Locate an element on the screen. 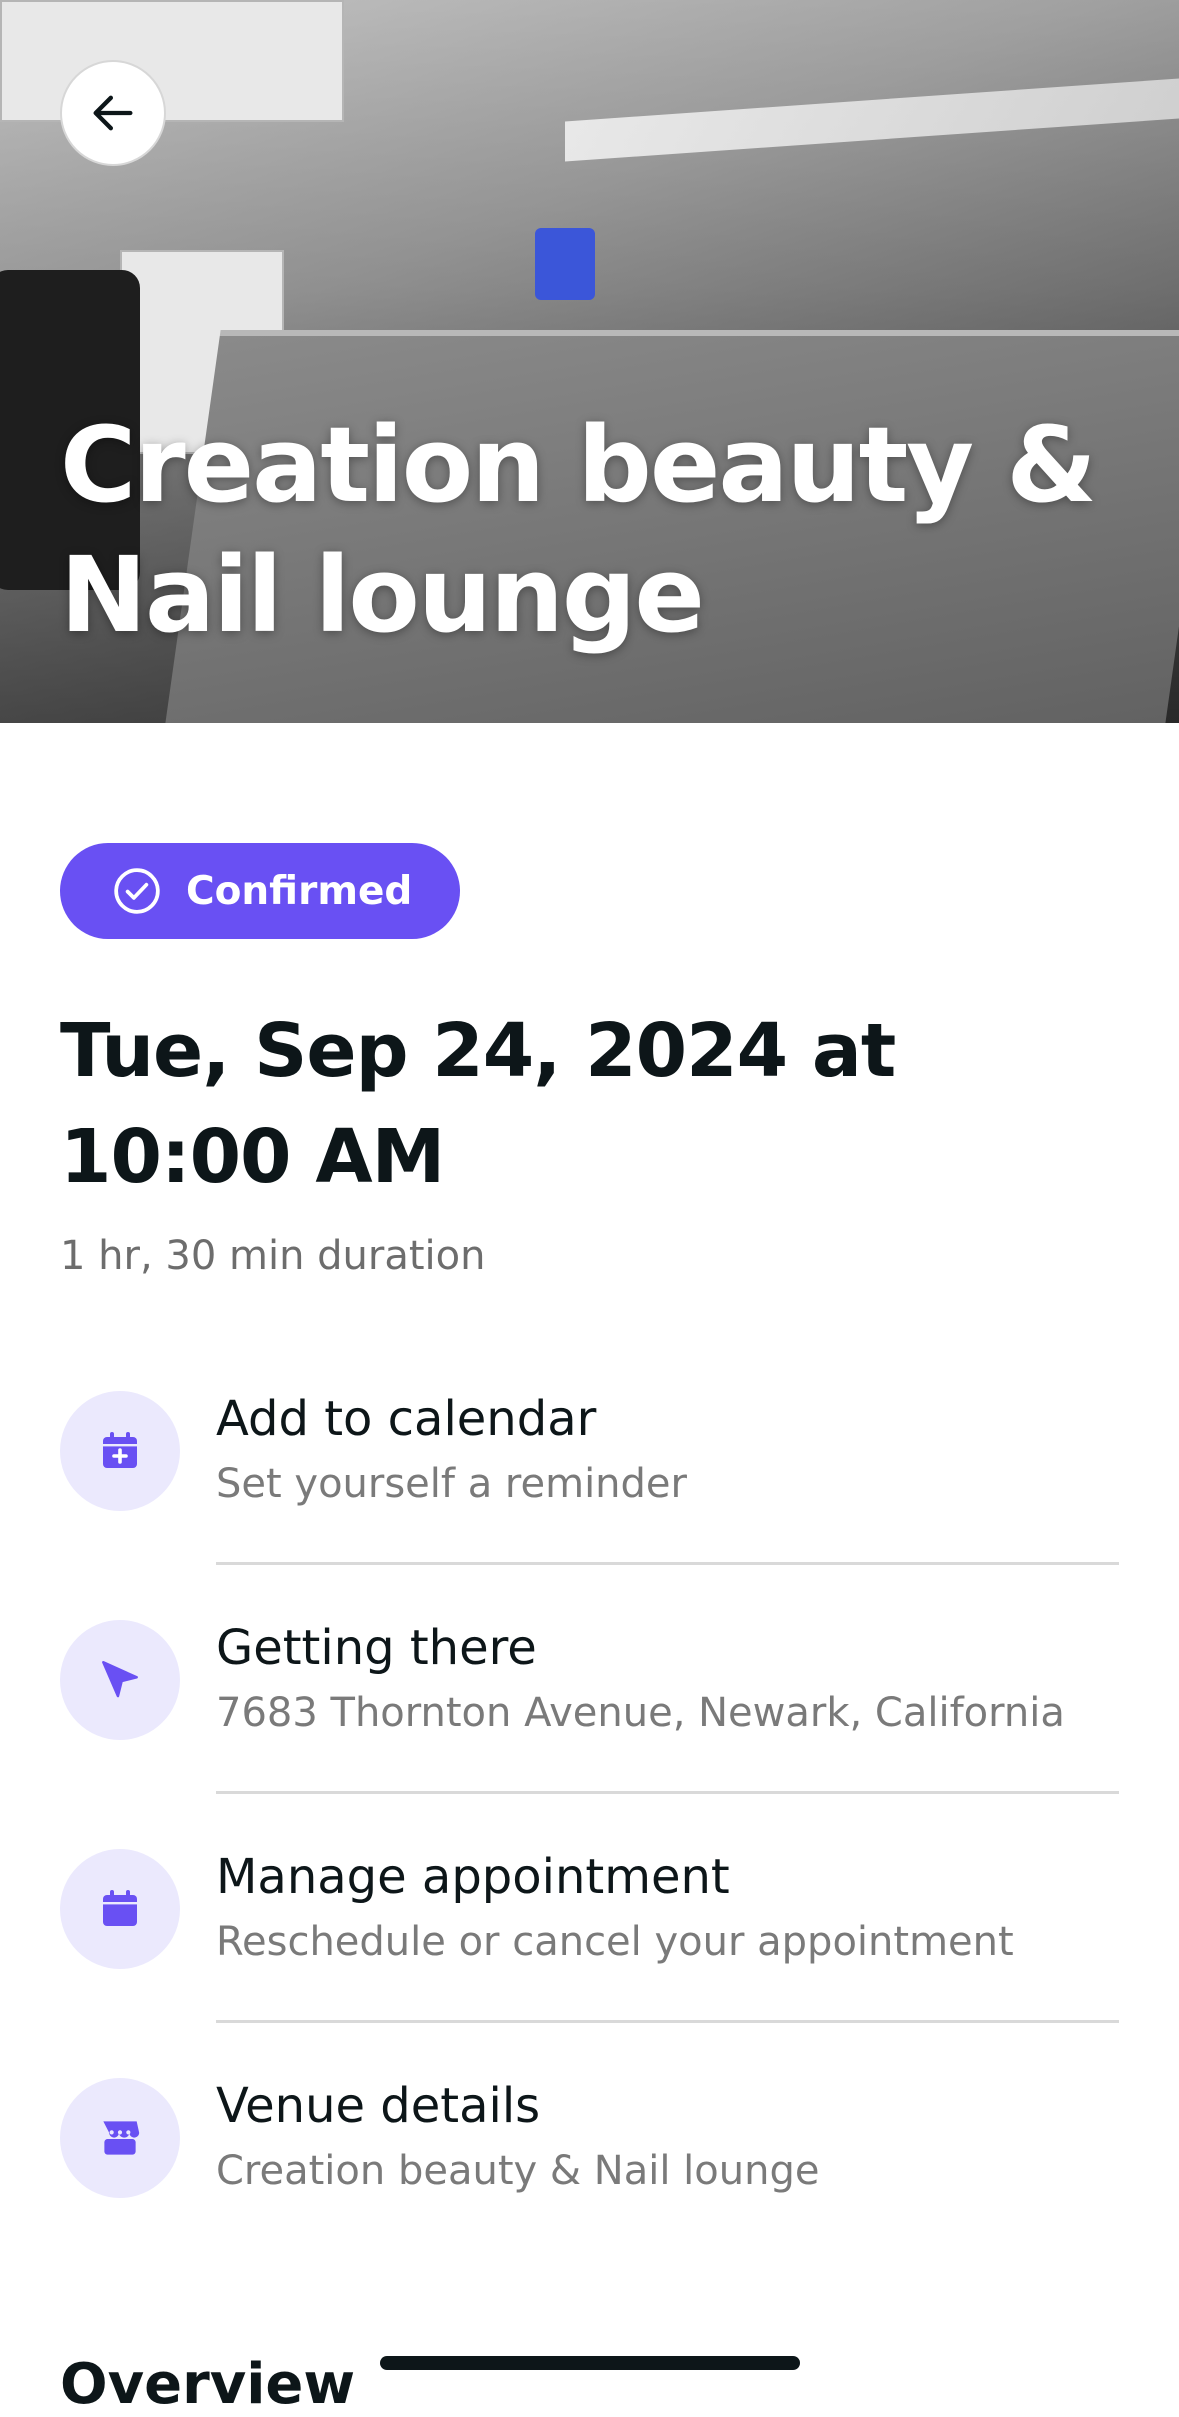  back-button is located at coordinates (113, 113).